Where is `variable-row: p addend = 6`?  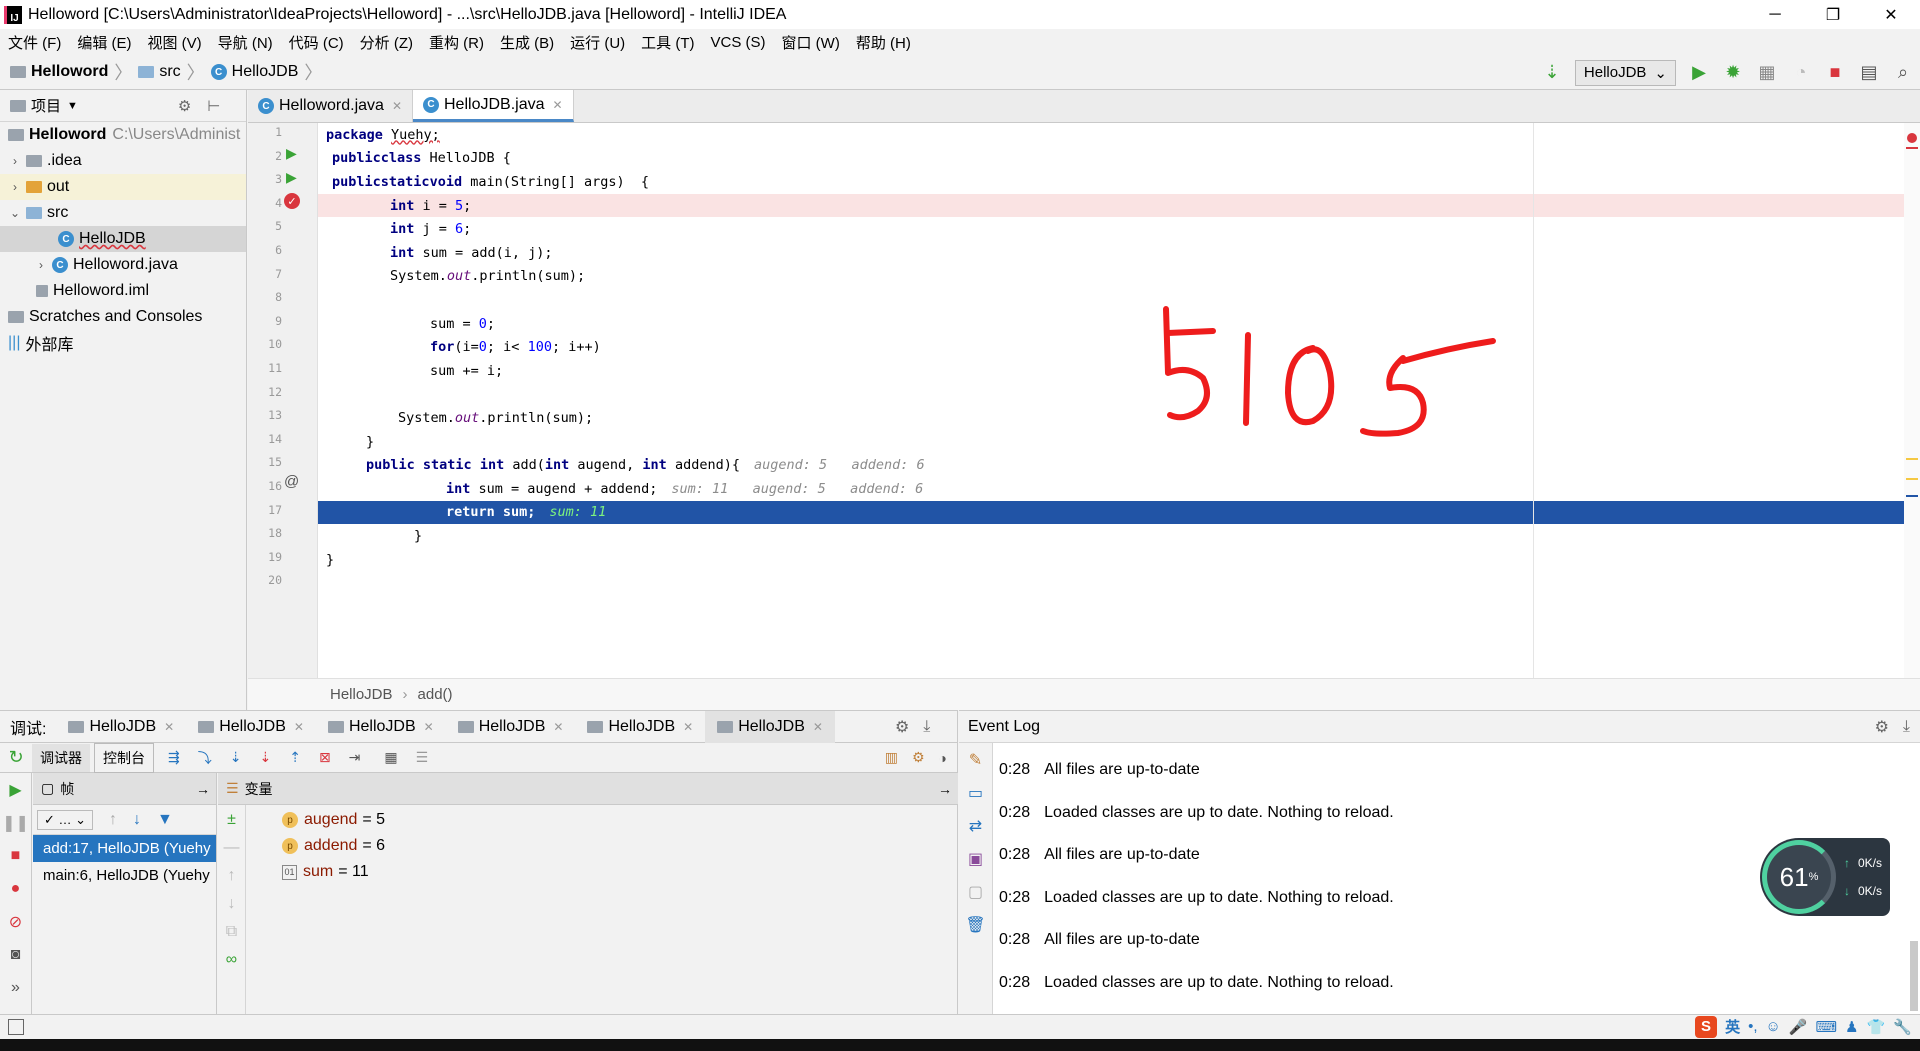
variable-row: p addend = 6 is located at coordinates (588, 846).